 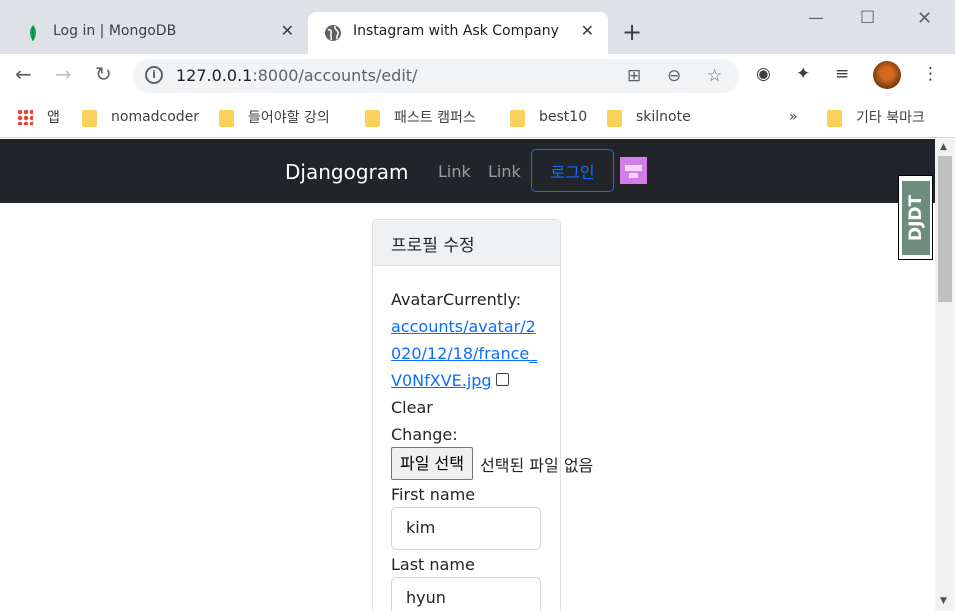 What do you see at coordinates (477, 171) in the screenshot?
I see `site-navbar: Djangogram Link Link 로그인` at bounding box center [477, 171].